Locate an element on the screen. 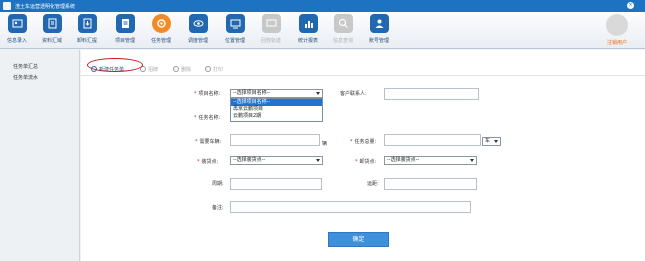 The height and width of the screenshot is (261, 645). sidebar-item-task-summary: 任务单汇总 is located at coordinates (39, 67).